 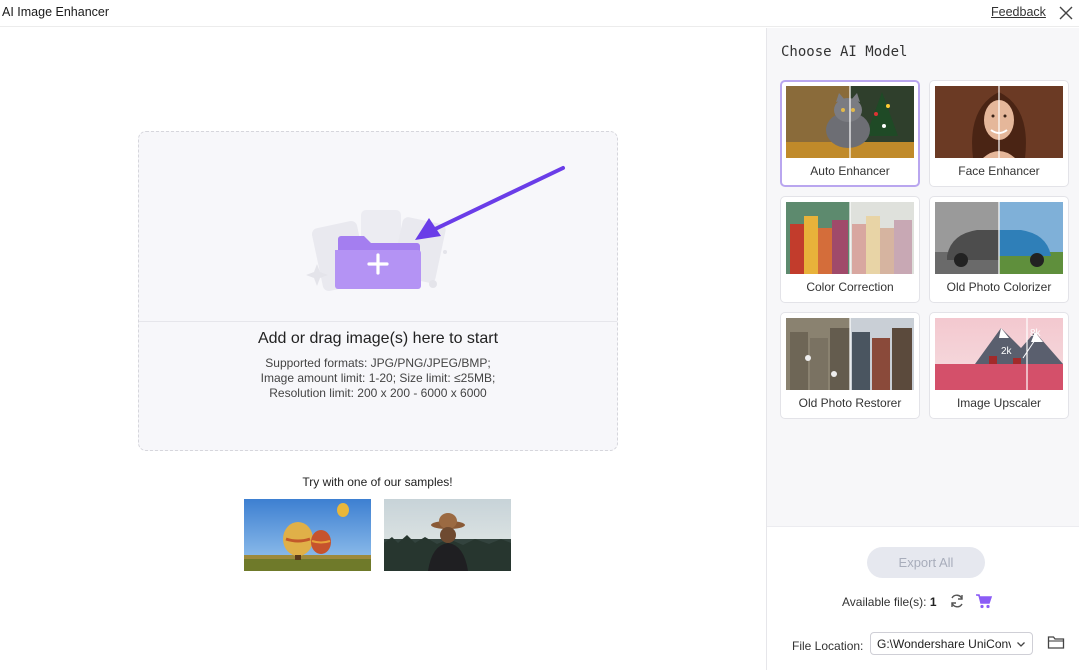 What do you see at coordinates (828, 646) in the screenshot?
I see `file-location-label: File Location:` at bounding box center [828, 646].